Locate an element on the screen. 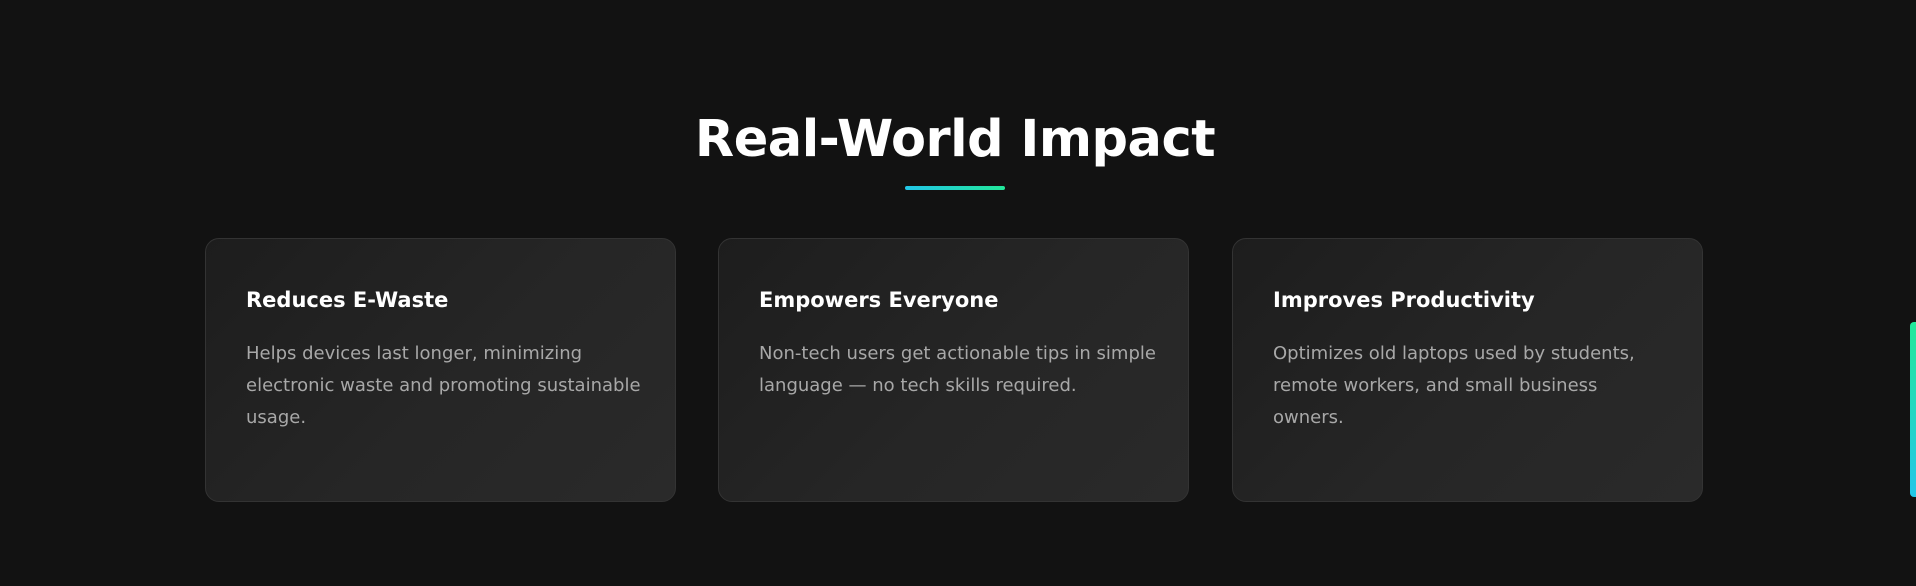  card-title: Empowers Everyone is located at coordinates (879, 300).